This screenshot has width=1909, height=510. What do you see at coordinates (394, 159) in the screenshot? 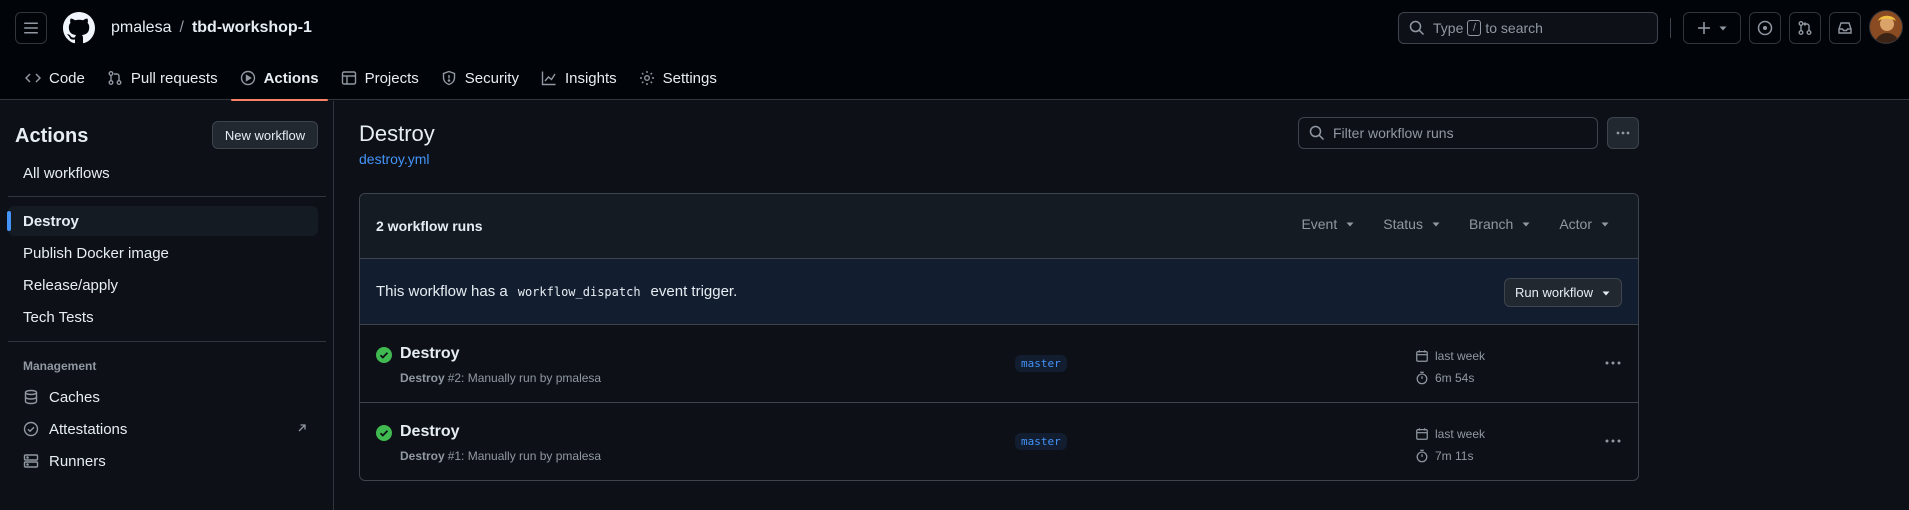
I see `workflow-file-link: destroy.yml` at bounding box center [394, 159].